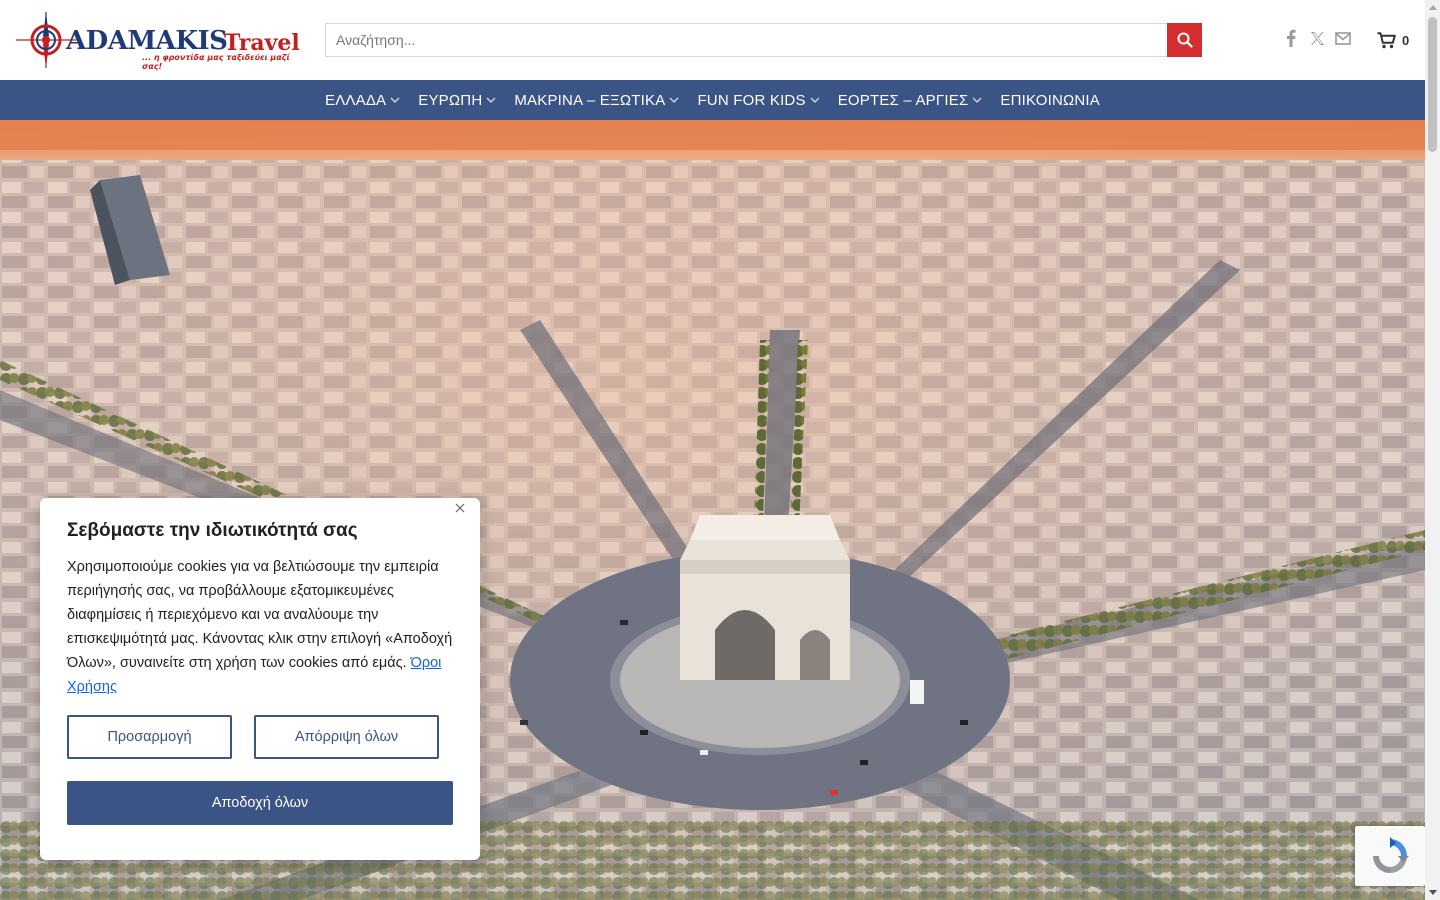 The image size is (1440, 900). I want to click on facebook-link, so click(1291, 38).